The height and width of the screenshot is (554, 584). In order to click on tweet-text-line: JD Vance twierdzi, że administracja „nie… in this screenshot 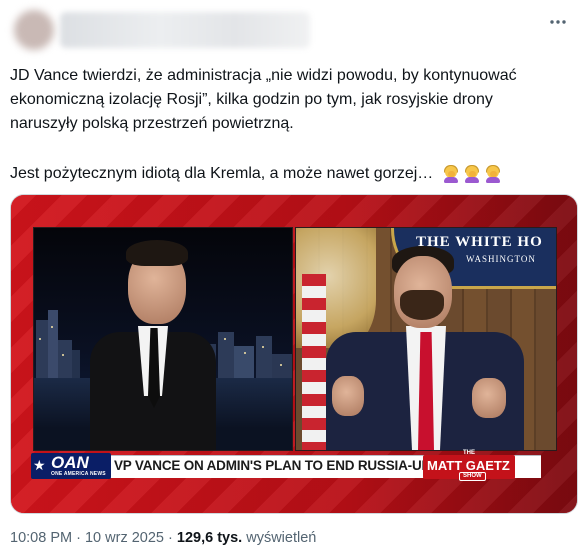, I will do `click(263, 75)`.